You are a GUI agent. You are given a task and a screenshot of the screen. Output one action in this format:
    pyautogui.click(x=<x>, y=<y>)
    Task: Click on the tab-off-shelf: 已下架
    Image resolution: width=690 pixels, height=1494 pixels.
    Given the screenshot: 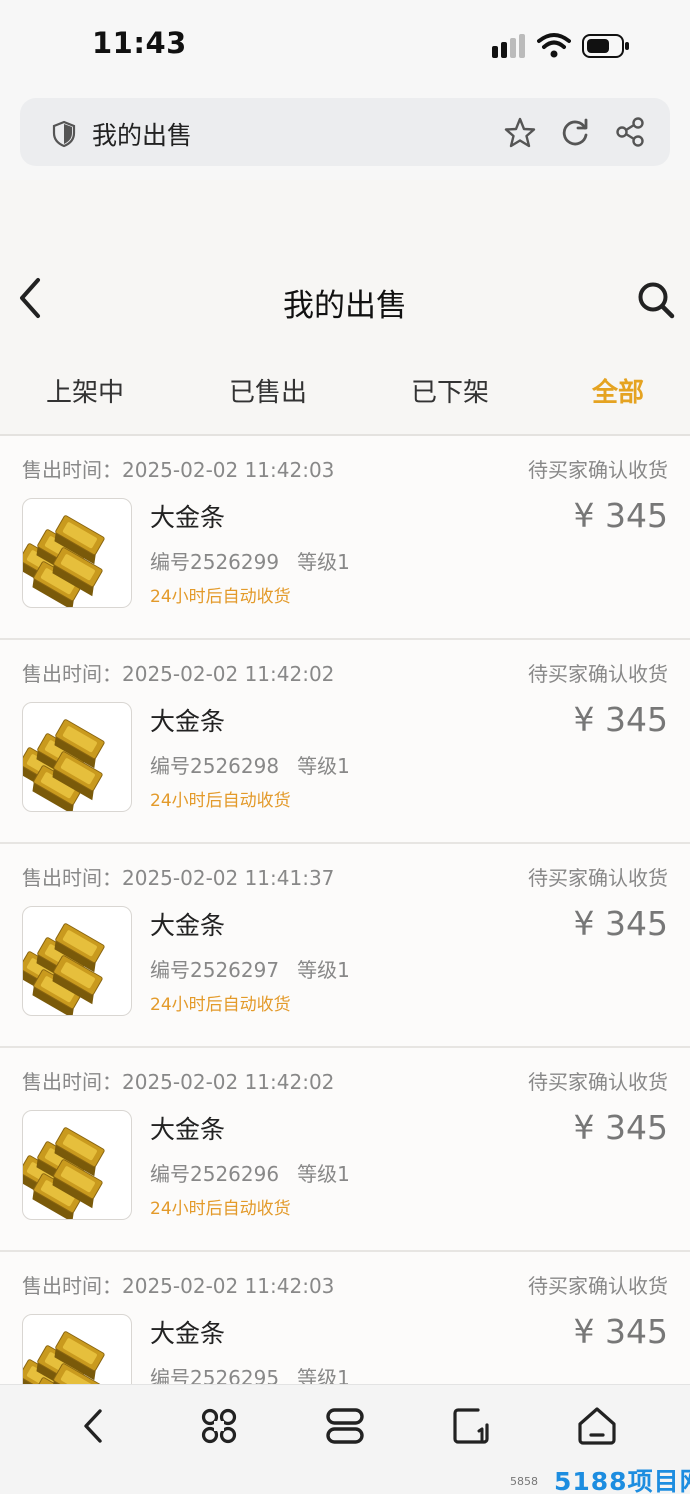 What is the action you would take?
    pyautogui.click(x=450, y=390)
    